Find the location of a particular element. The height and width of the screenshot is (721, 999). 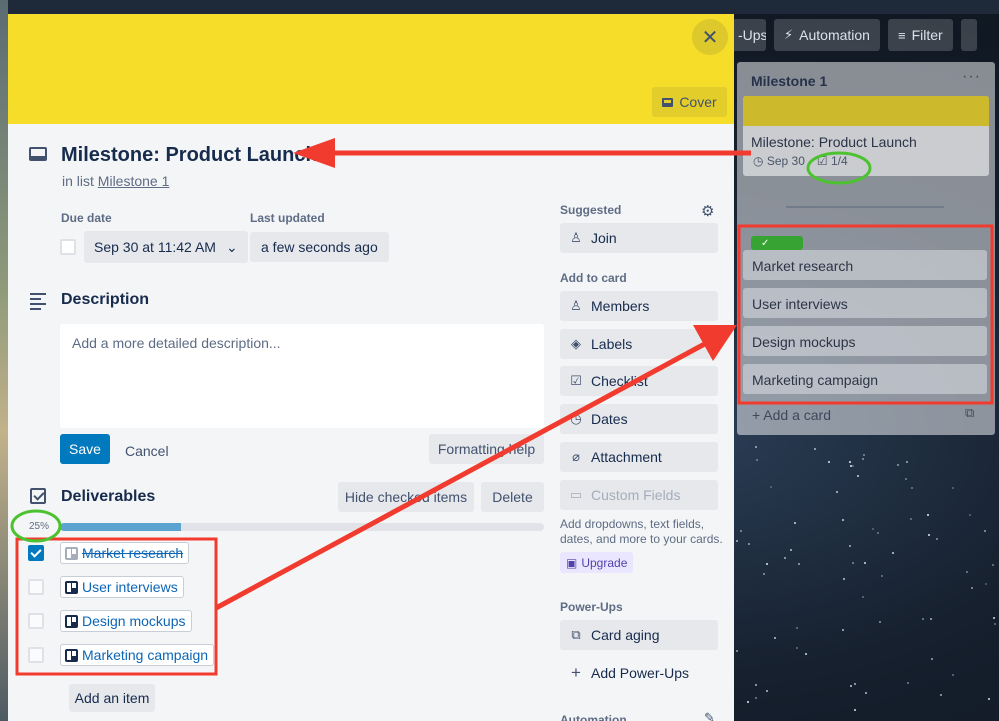

checklist-button: ☑ Checklist is located at coordinates (639, 381).